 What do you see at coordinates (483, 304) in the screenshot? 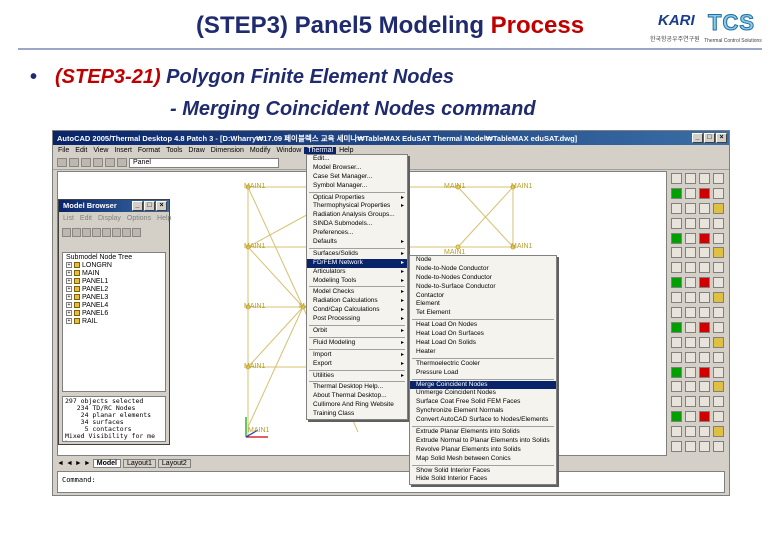
I see `menu-item-element: Element` at bounding box center [483, 304].